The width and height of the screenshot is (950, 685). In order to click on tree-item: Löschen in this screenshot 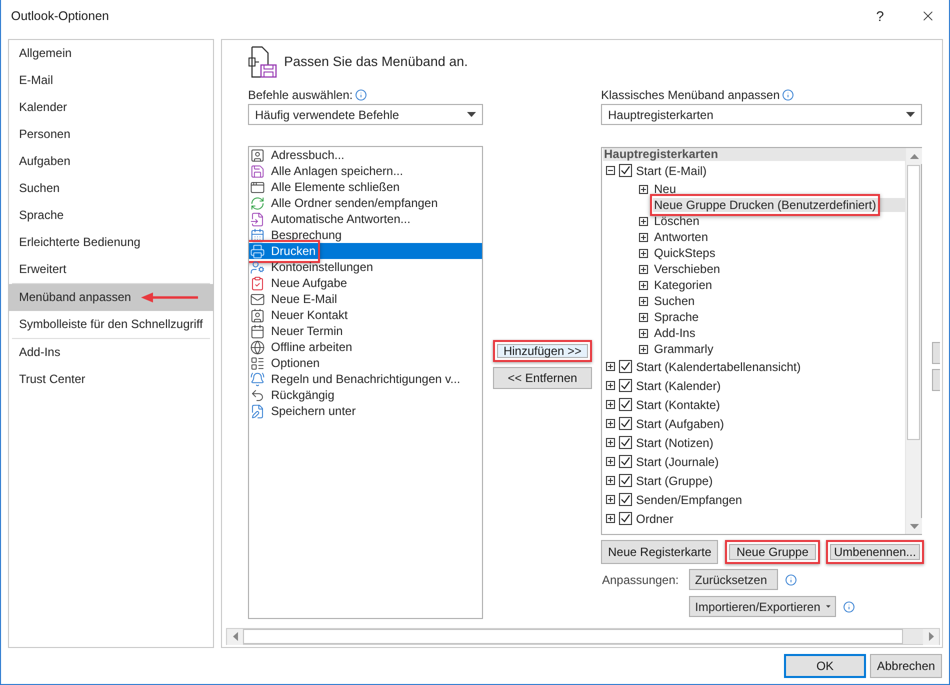, I will do `click(779, 221)`.